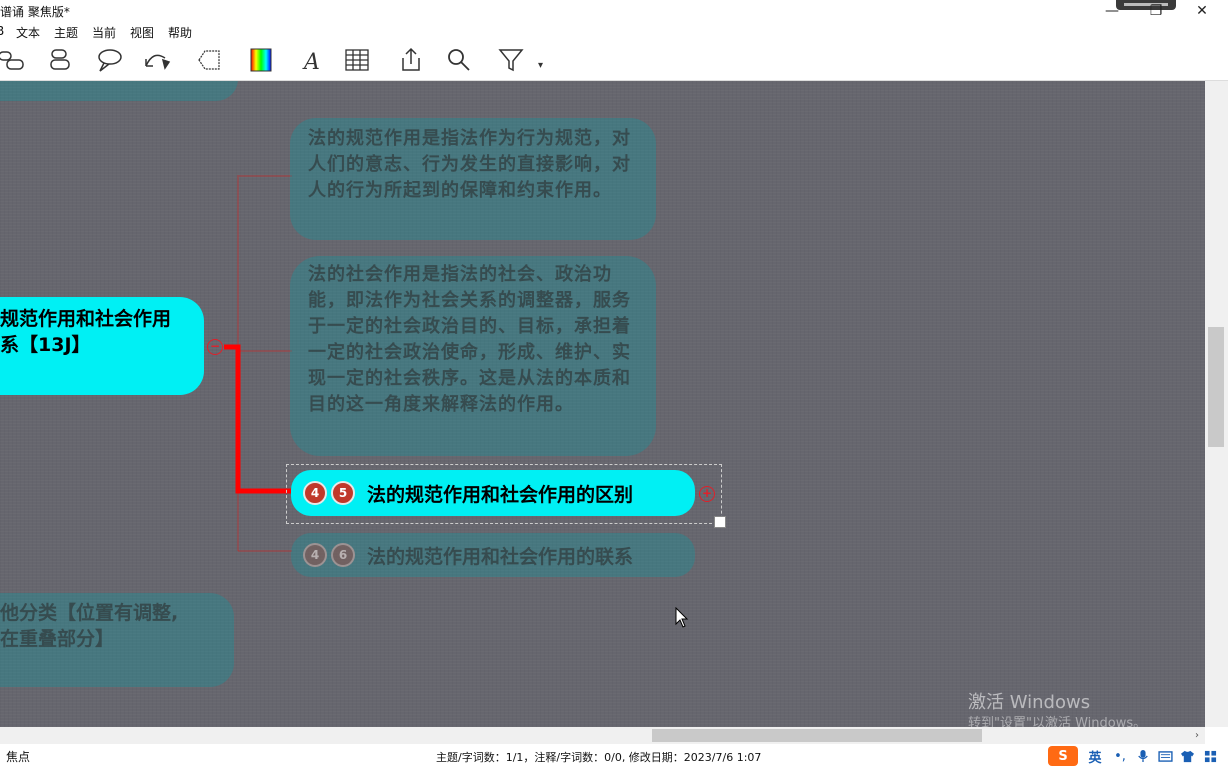 The height and width of the screenshot is (768, 1228). I want to click on menu-view: 视图, so click(142, 32).